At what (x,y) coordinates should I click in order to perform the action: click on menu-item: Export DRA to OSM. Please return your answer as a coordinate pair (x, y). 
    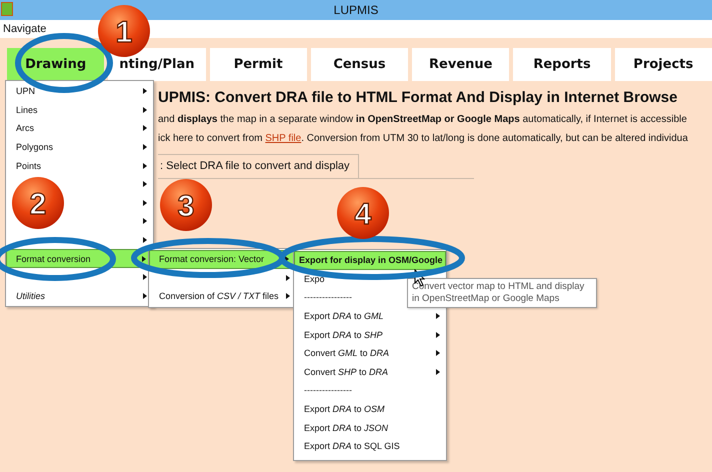
    Looking at the image, I should click on (370, 409).